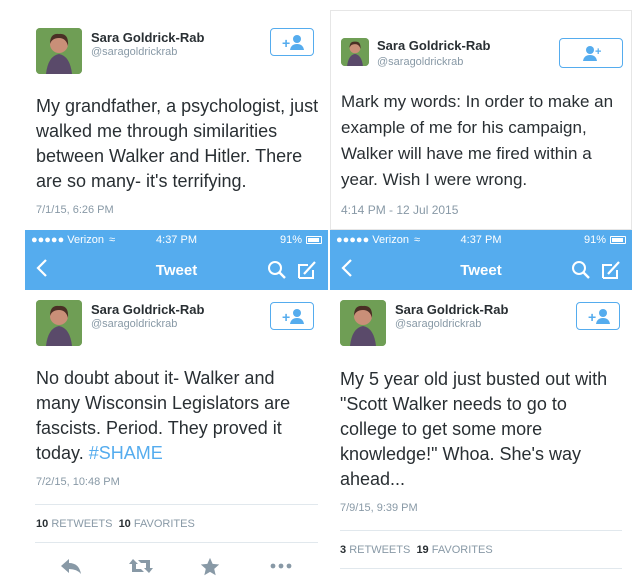 Image resolution: width=644 pixels, height=580 pixels. Describe the element at coordinates (399, 210) in the screenshot. I see `tweet-date: 4:14 PM - 12 Jul 2015` at that location.